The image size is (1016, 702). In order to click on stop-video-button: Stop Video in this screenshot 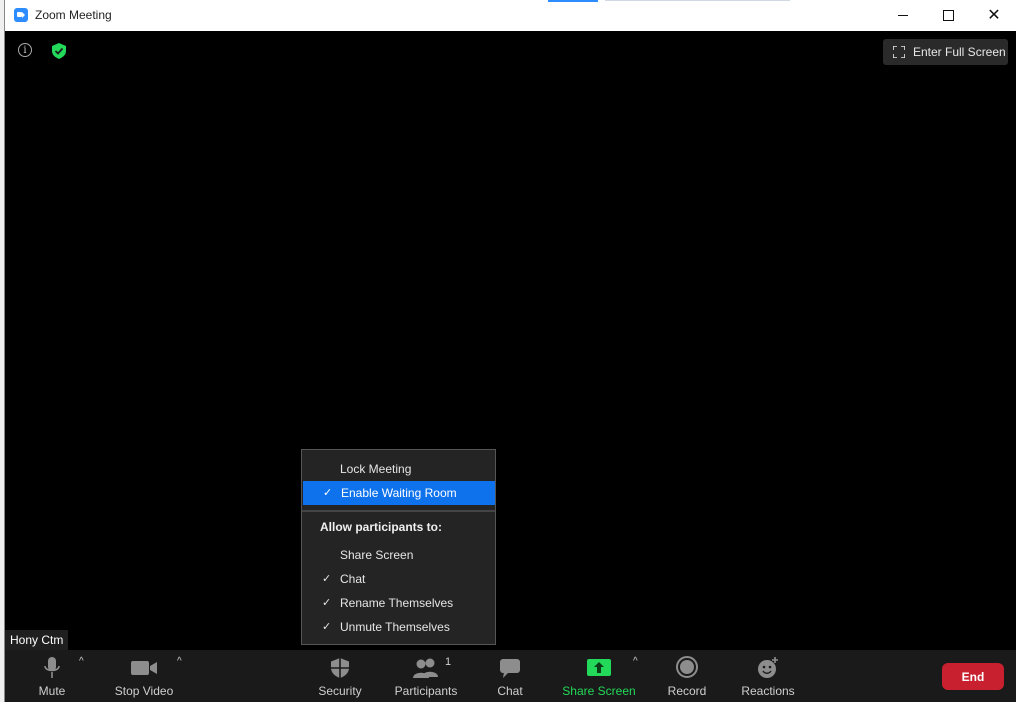, I will do `click(144, 676)`.